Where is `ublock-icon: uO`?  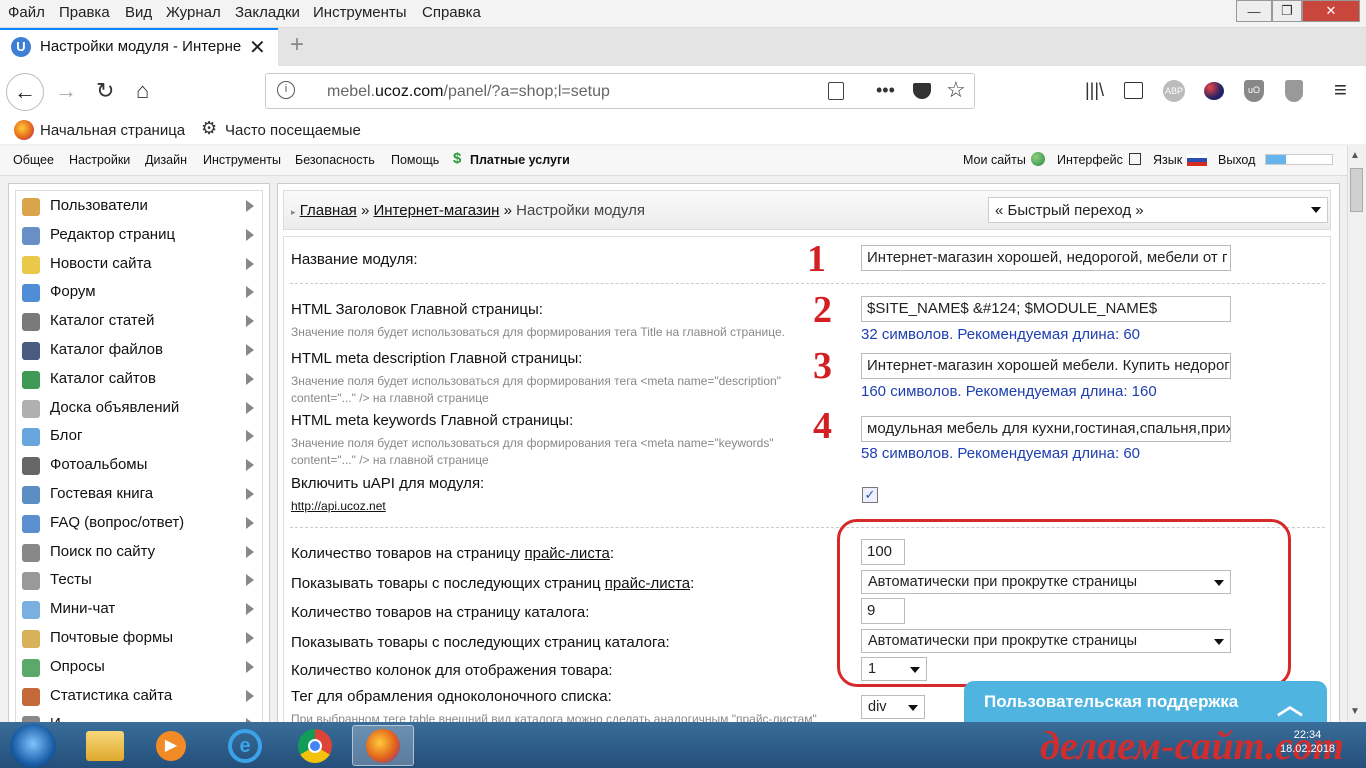 ublock-icon: uO is located at coordinates (1254, 91).